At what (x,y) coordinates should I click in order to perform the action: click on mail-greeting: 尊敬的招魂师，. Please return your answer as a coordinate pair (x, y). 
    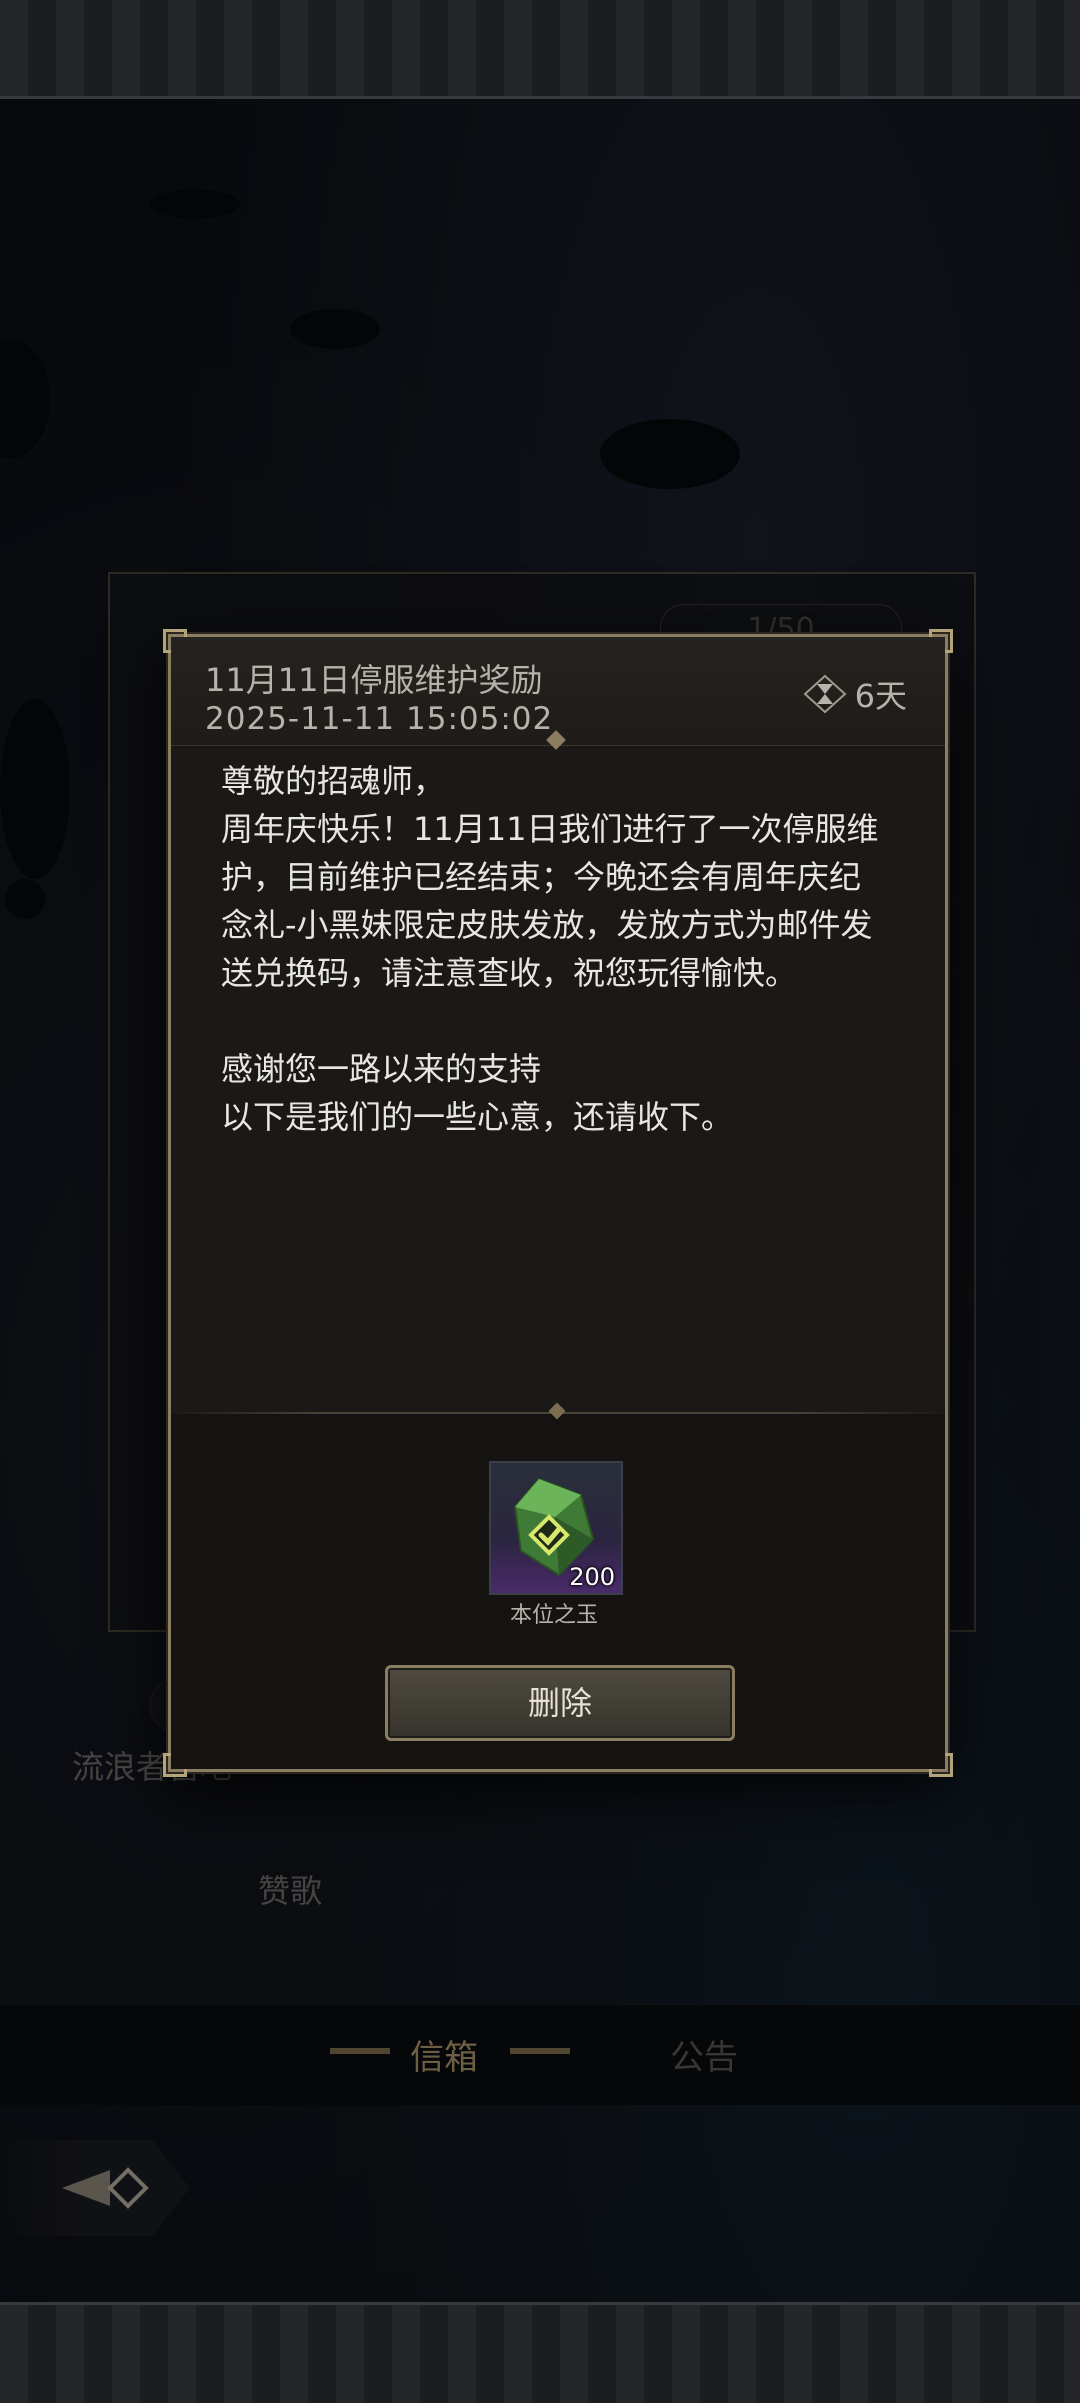
    Looking at the image, I should click on (333, 781).